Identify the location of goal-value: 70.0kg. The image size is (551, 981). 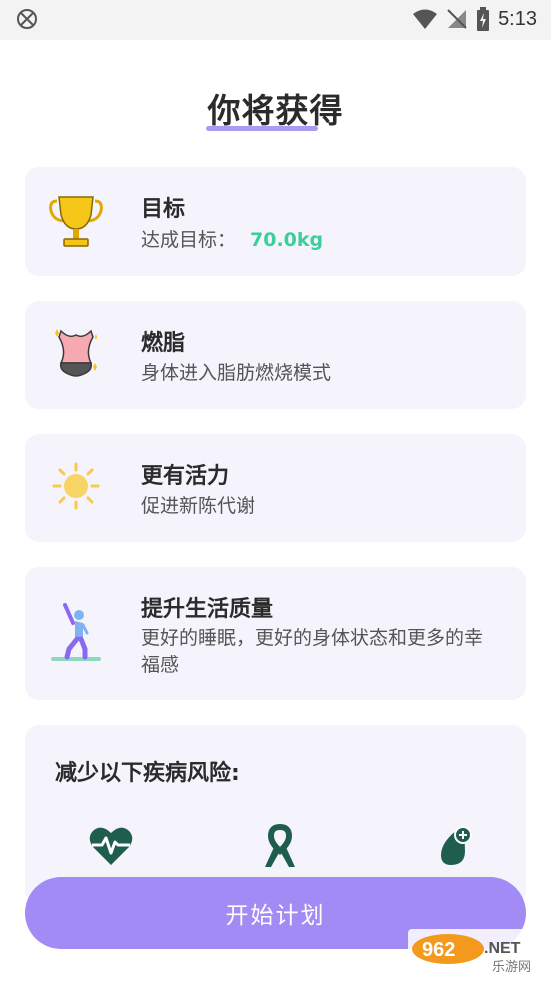
(287, 240).